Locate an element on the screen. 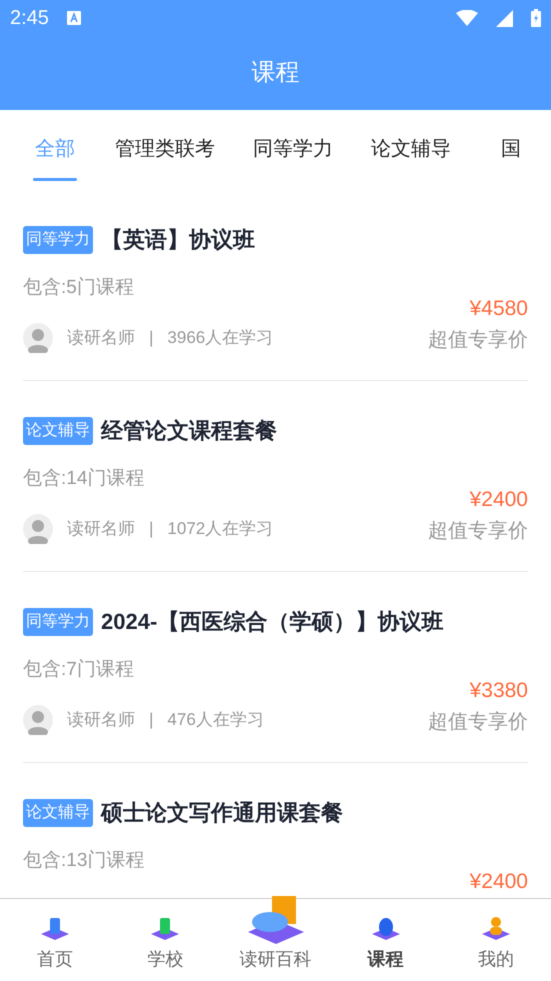  nav-tab: 学校 is located at coordinates (165, 940).